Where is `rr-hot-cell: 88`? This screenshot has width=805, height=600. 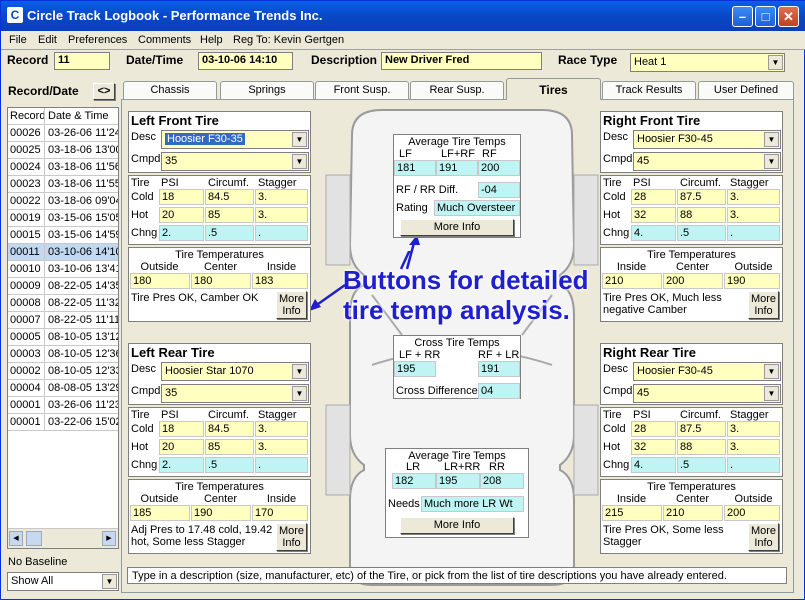 rr-hot-cell: 88 is located at coordinates (701, 447).